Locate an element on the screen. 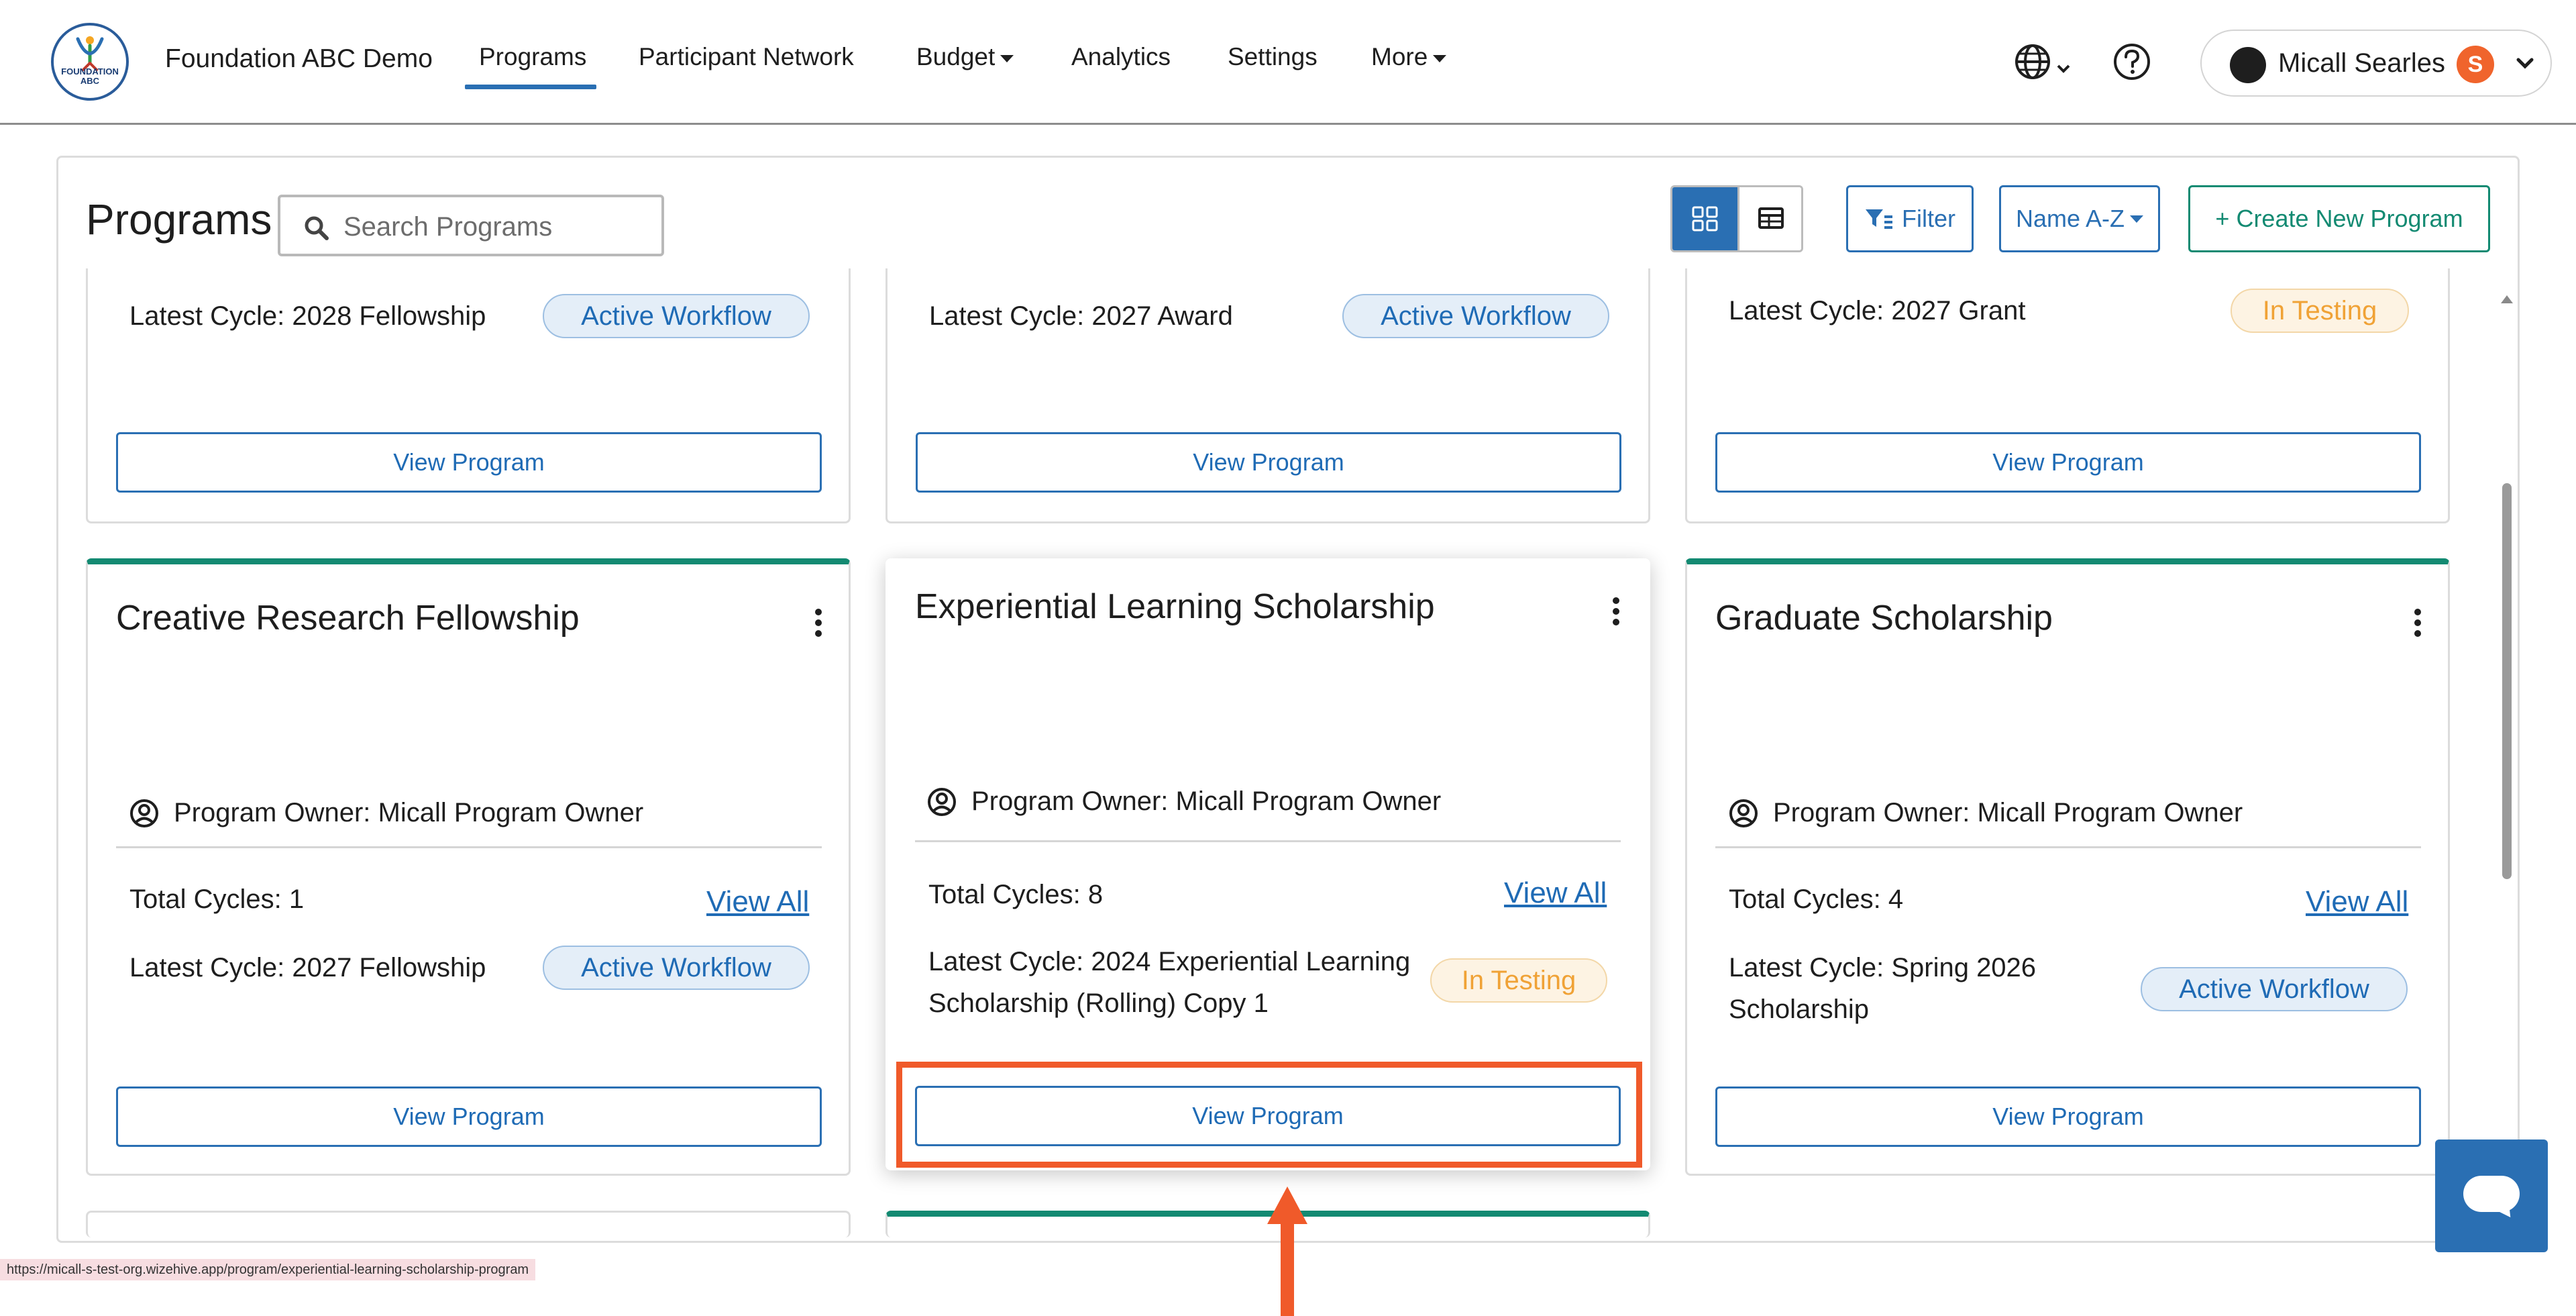  total-cycles: Total Cycles: 8 is located at coordinates (1016, 894).